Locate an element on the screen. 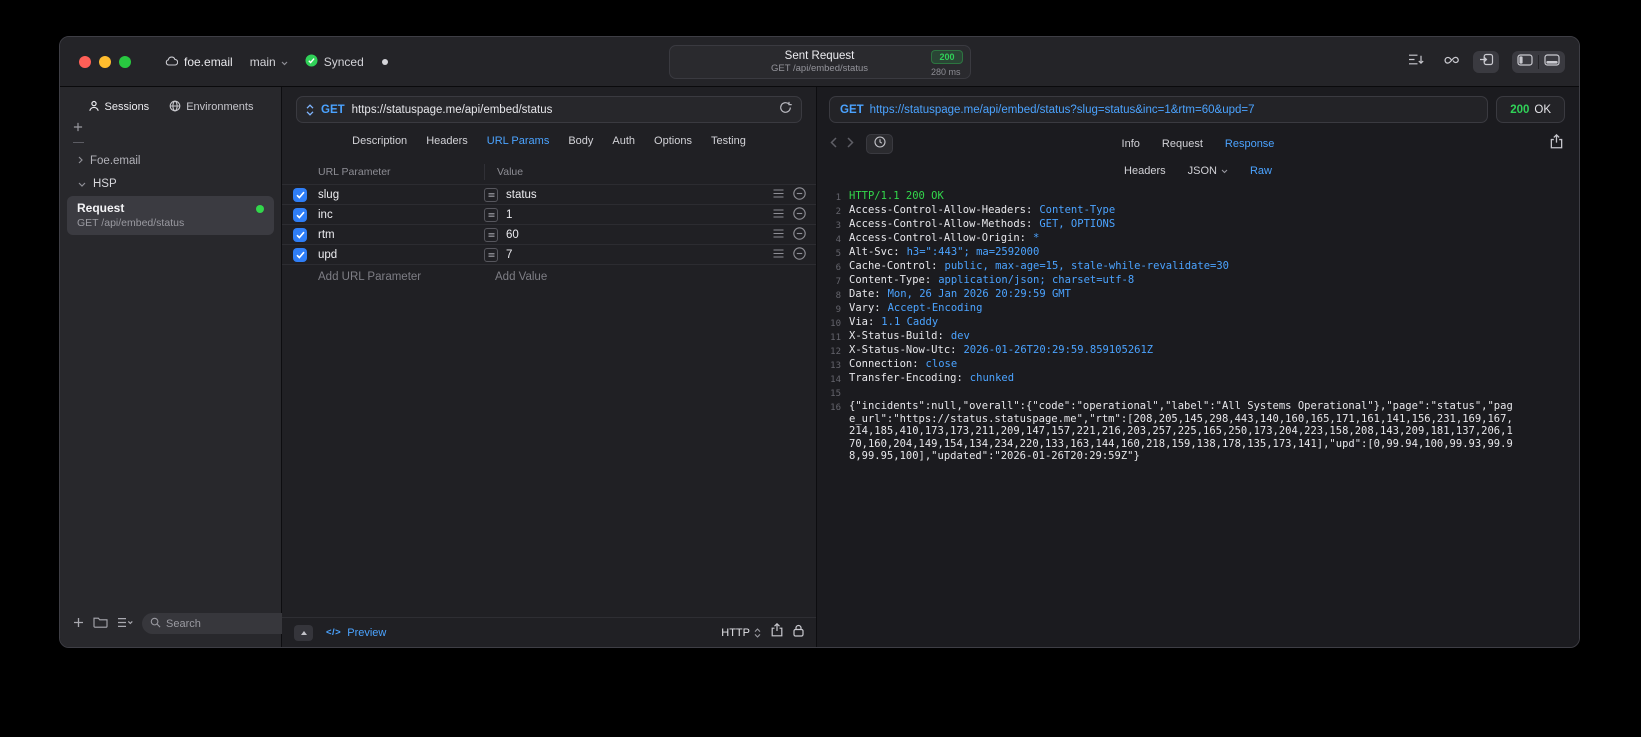 This screenshot has height=737, width=1641. line-number: 16 is located at coordinates (835, 407).